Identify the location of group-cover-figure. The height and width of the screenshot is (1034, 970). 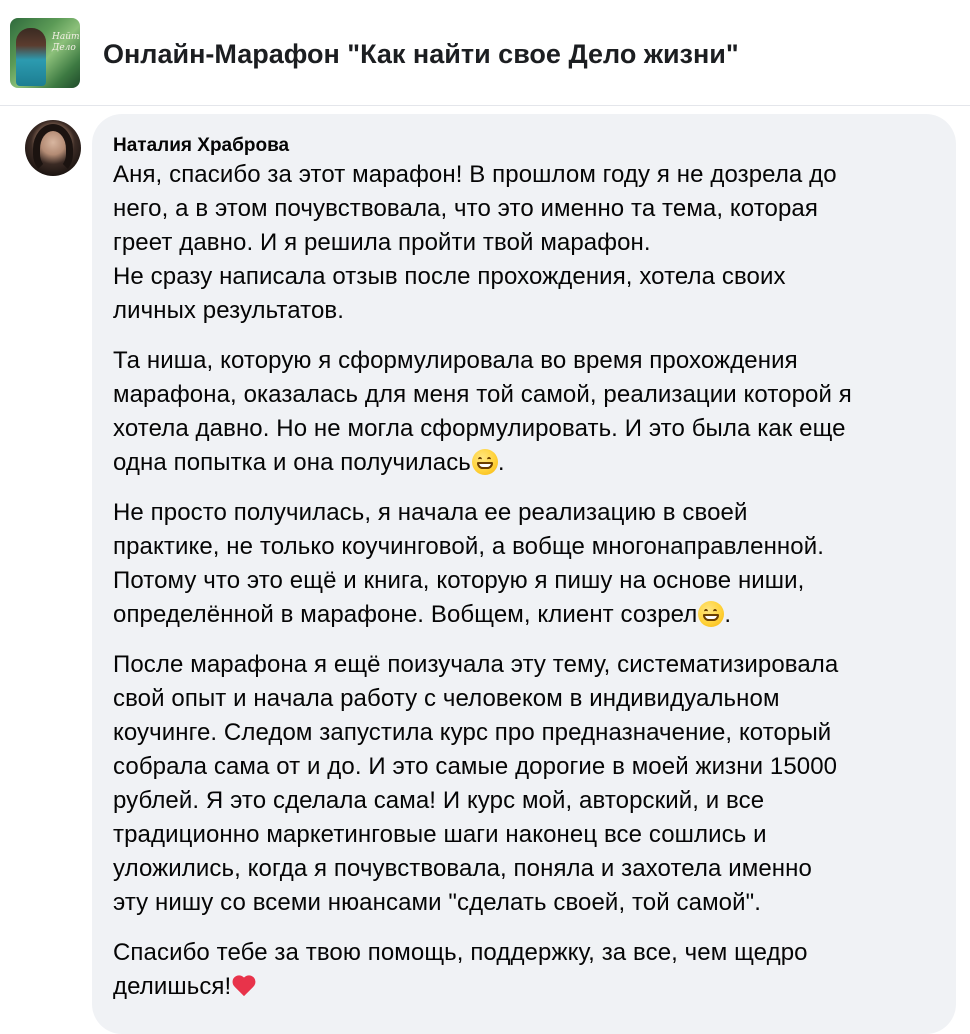
(31, 57).